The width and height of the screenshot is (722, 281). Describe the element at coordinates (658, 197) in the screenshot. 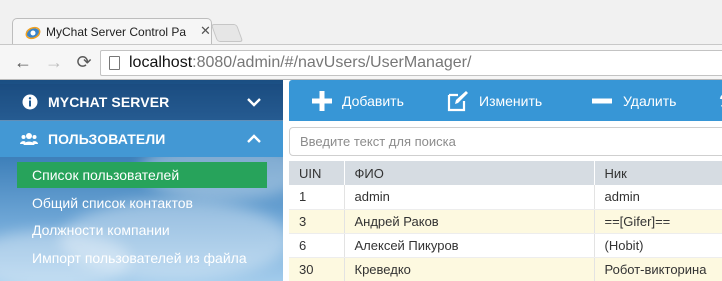

I see `cell-nick: admin` at that location.